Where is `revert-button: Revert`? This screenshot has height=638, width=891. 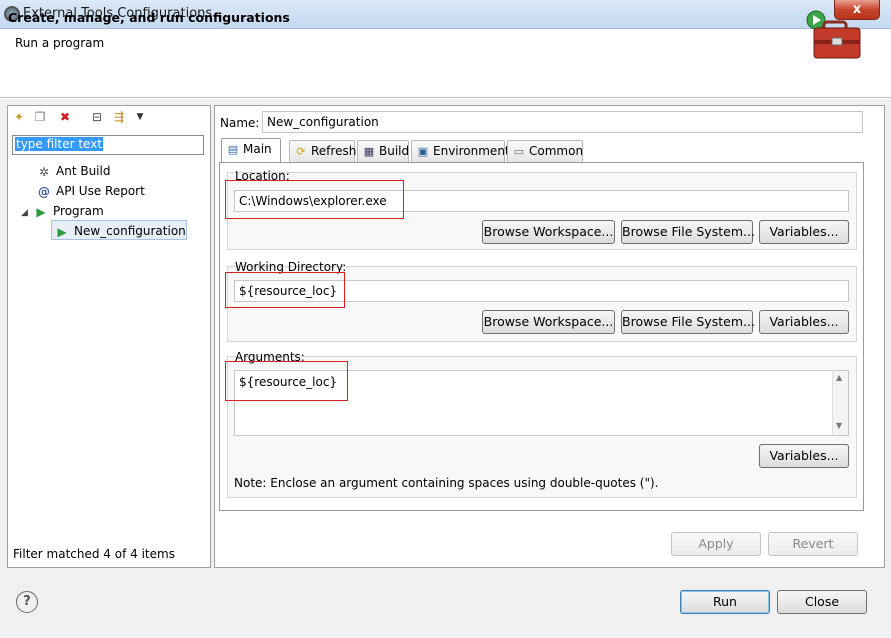
revert-button: Revert is located at coordinates (813, 544).